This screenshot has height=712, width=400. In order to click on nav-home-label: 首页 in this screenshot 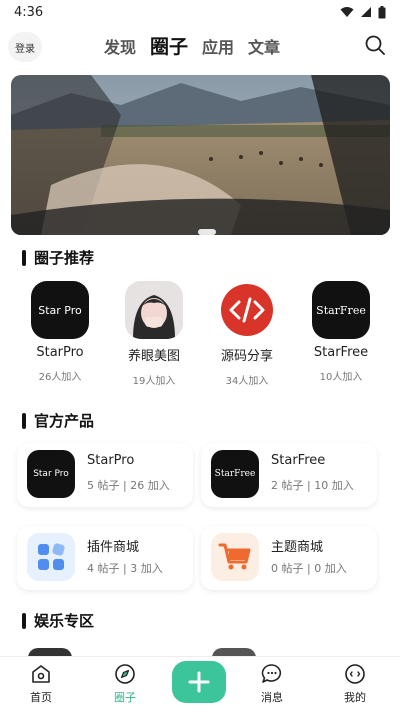, I will do `click(41, 697)`.